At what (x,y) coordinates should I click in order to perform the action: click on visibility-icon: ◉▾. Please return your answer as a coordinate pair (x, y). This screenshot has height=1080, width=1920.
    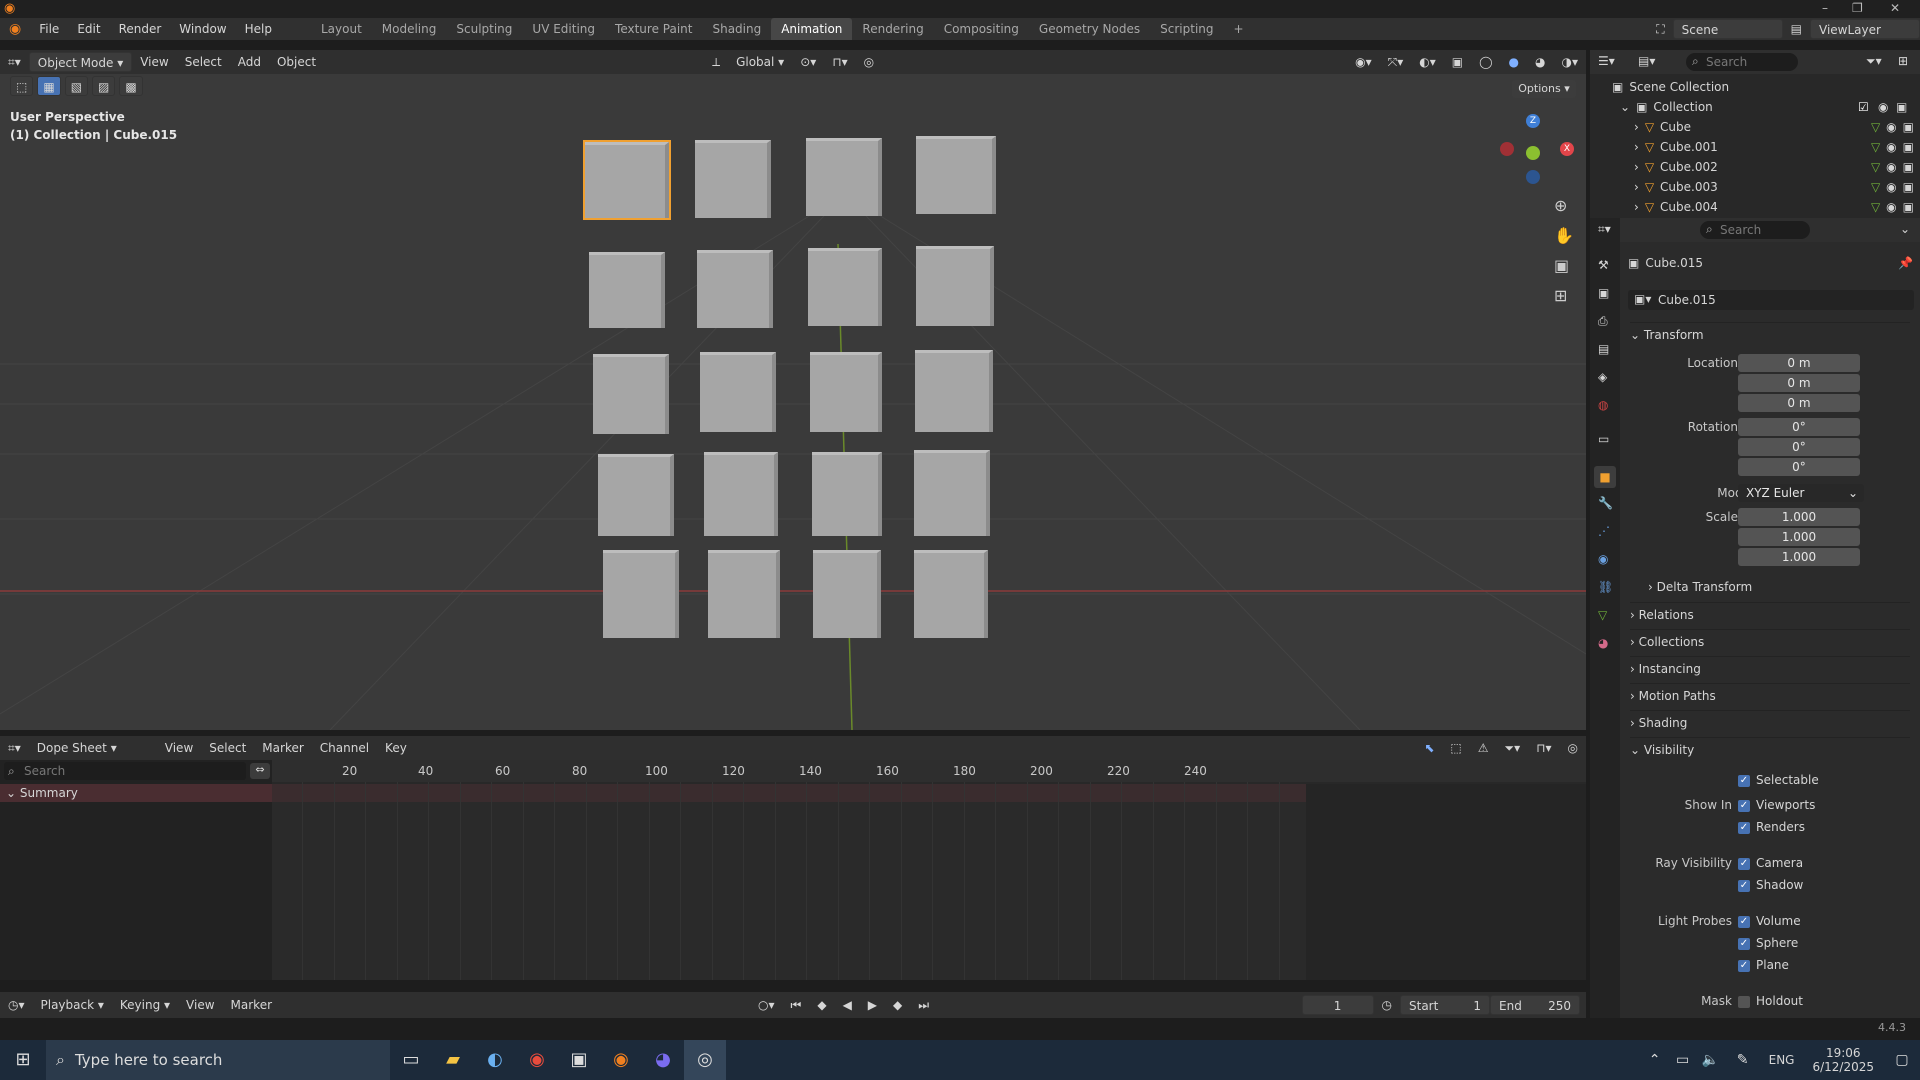
    Looking at the image, I should click on (1363, 62).